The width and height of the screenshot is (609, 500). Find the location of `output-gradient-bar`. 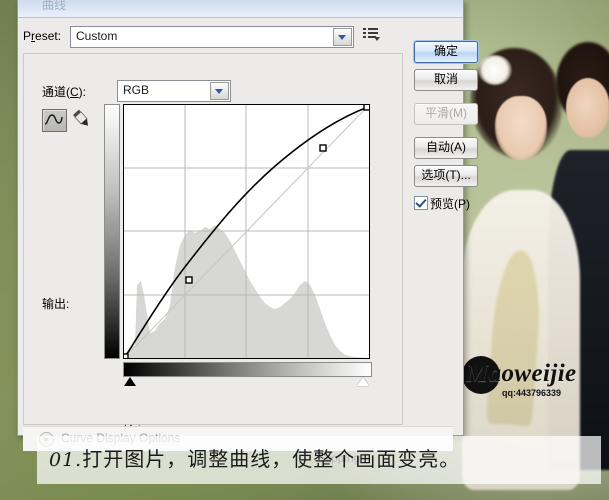

output-gradient-bar is located at coordinates (112, 231).